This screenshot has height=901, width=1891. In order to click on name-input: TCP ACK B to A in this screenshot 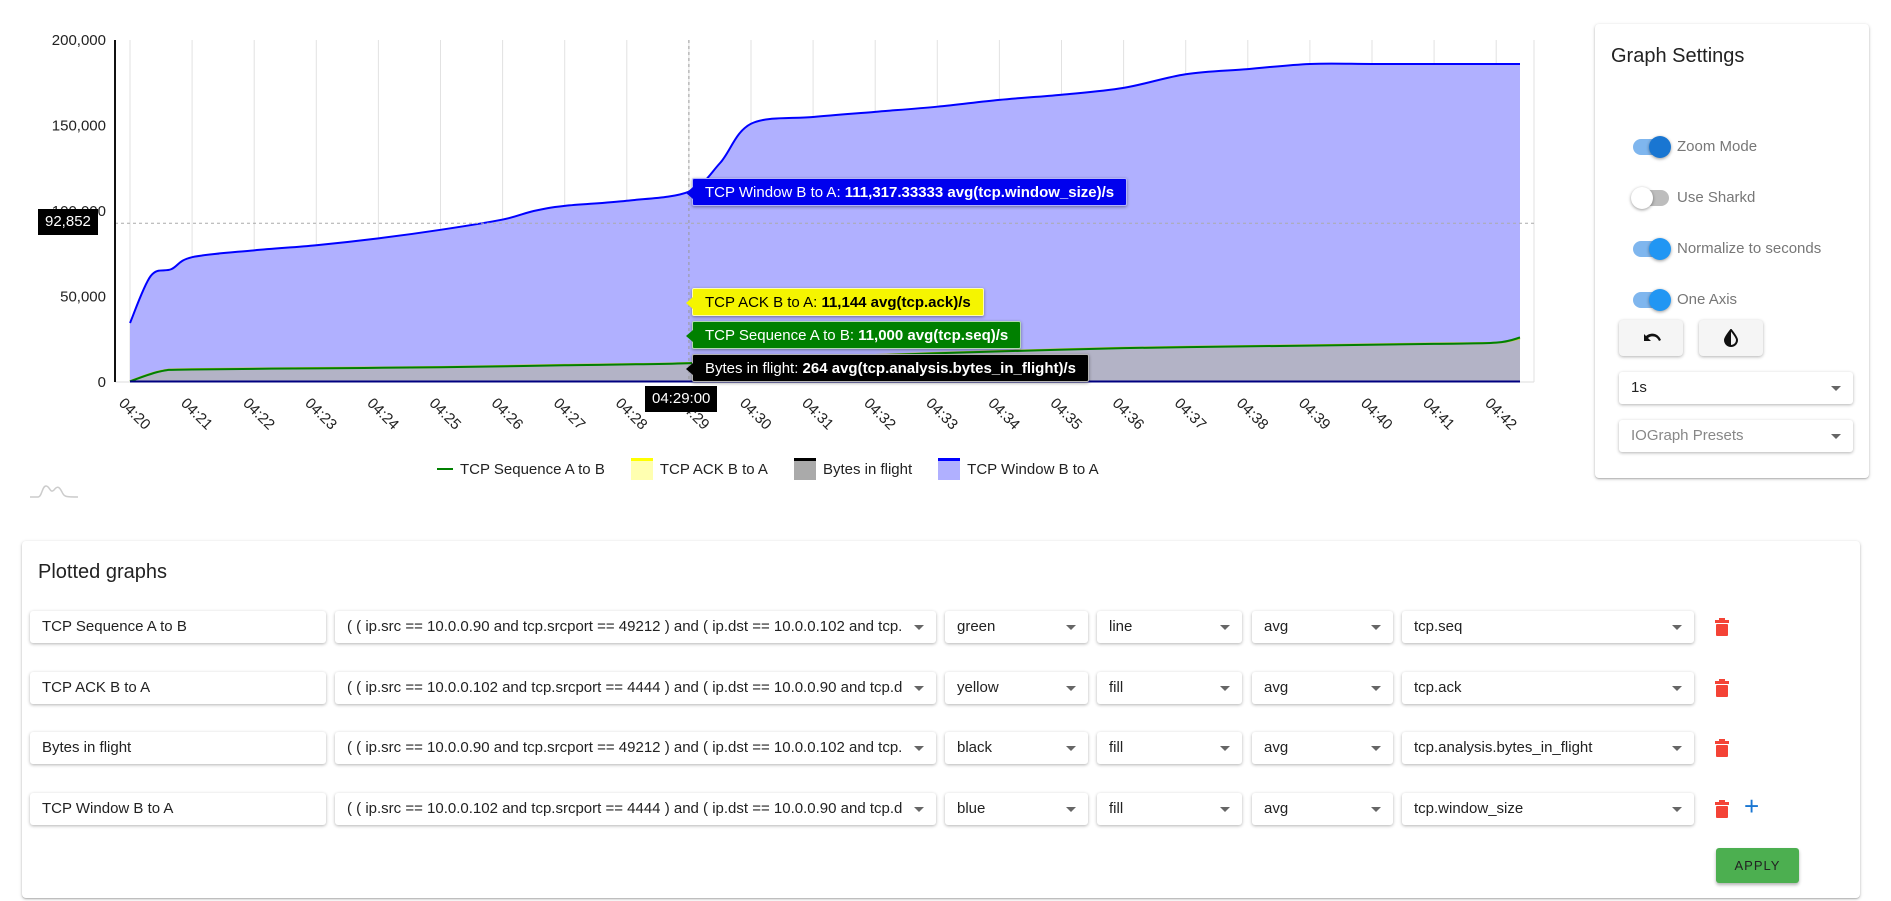, I will do `click(178, 687)`.